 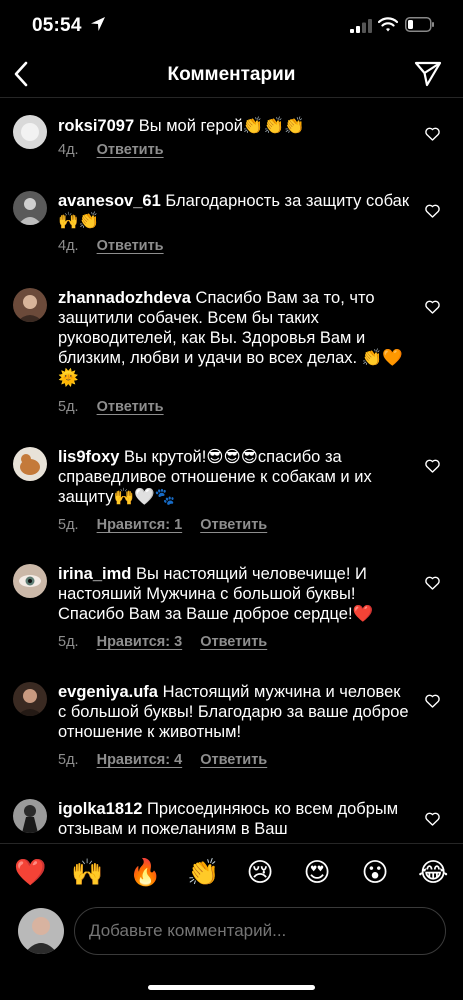 I want to click on reaction-laughing-button: 😂, so click(x=433, y=873).